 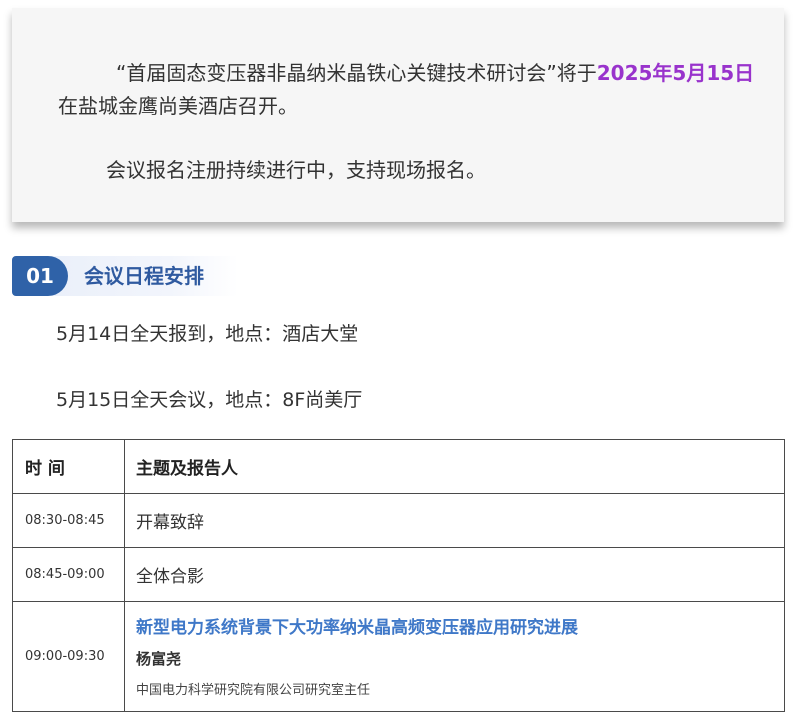 I want to click on row-topic: 全体合影, so click(x=454, y=574).